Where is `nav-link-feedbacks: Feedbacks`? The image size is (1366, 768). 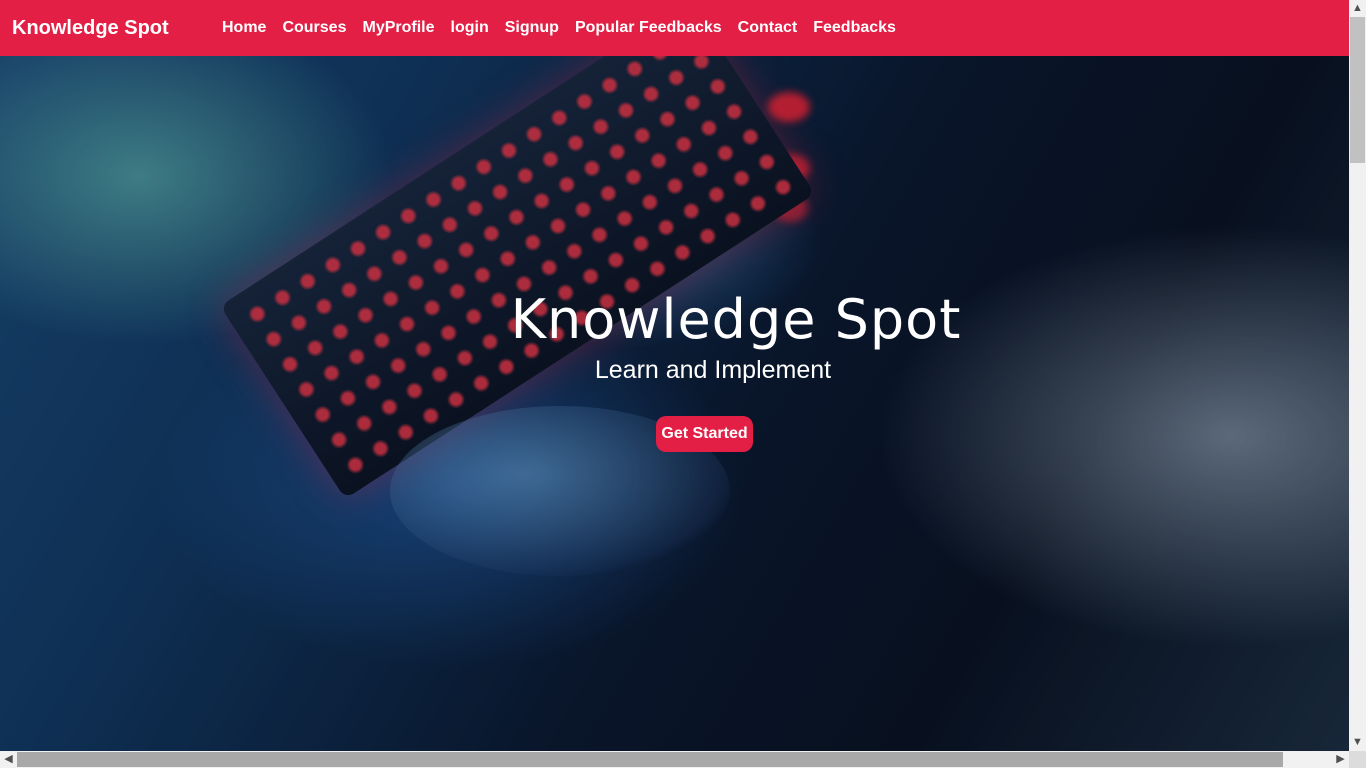
nav-link-feedbacks: Feedbacks is located at coordinates (854, 28).